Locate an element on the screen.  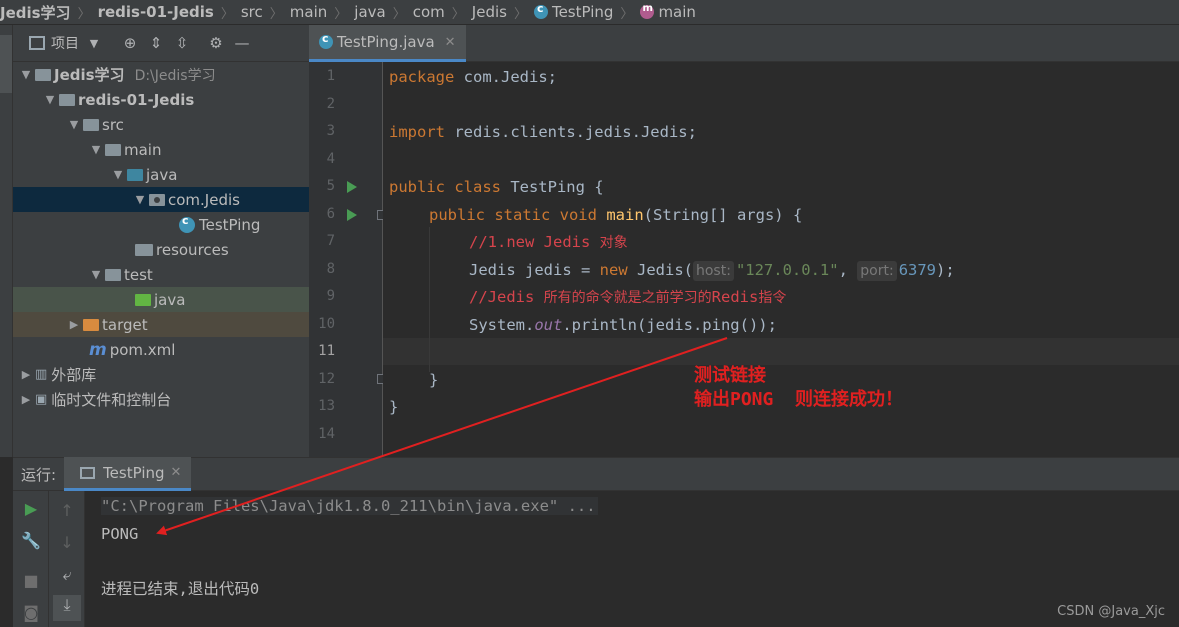
project-folder-icon is located at coordinates (43, 74).